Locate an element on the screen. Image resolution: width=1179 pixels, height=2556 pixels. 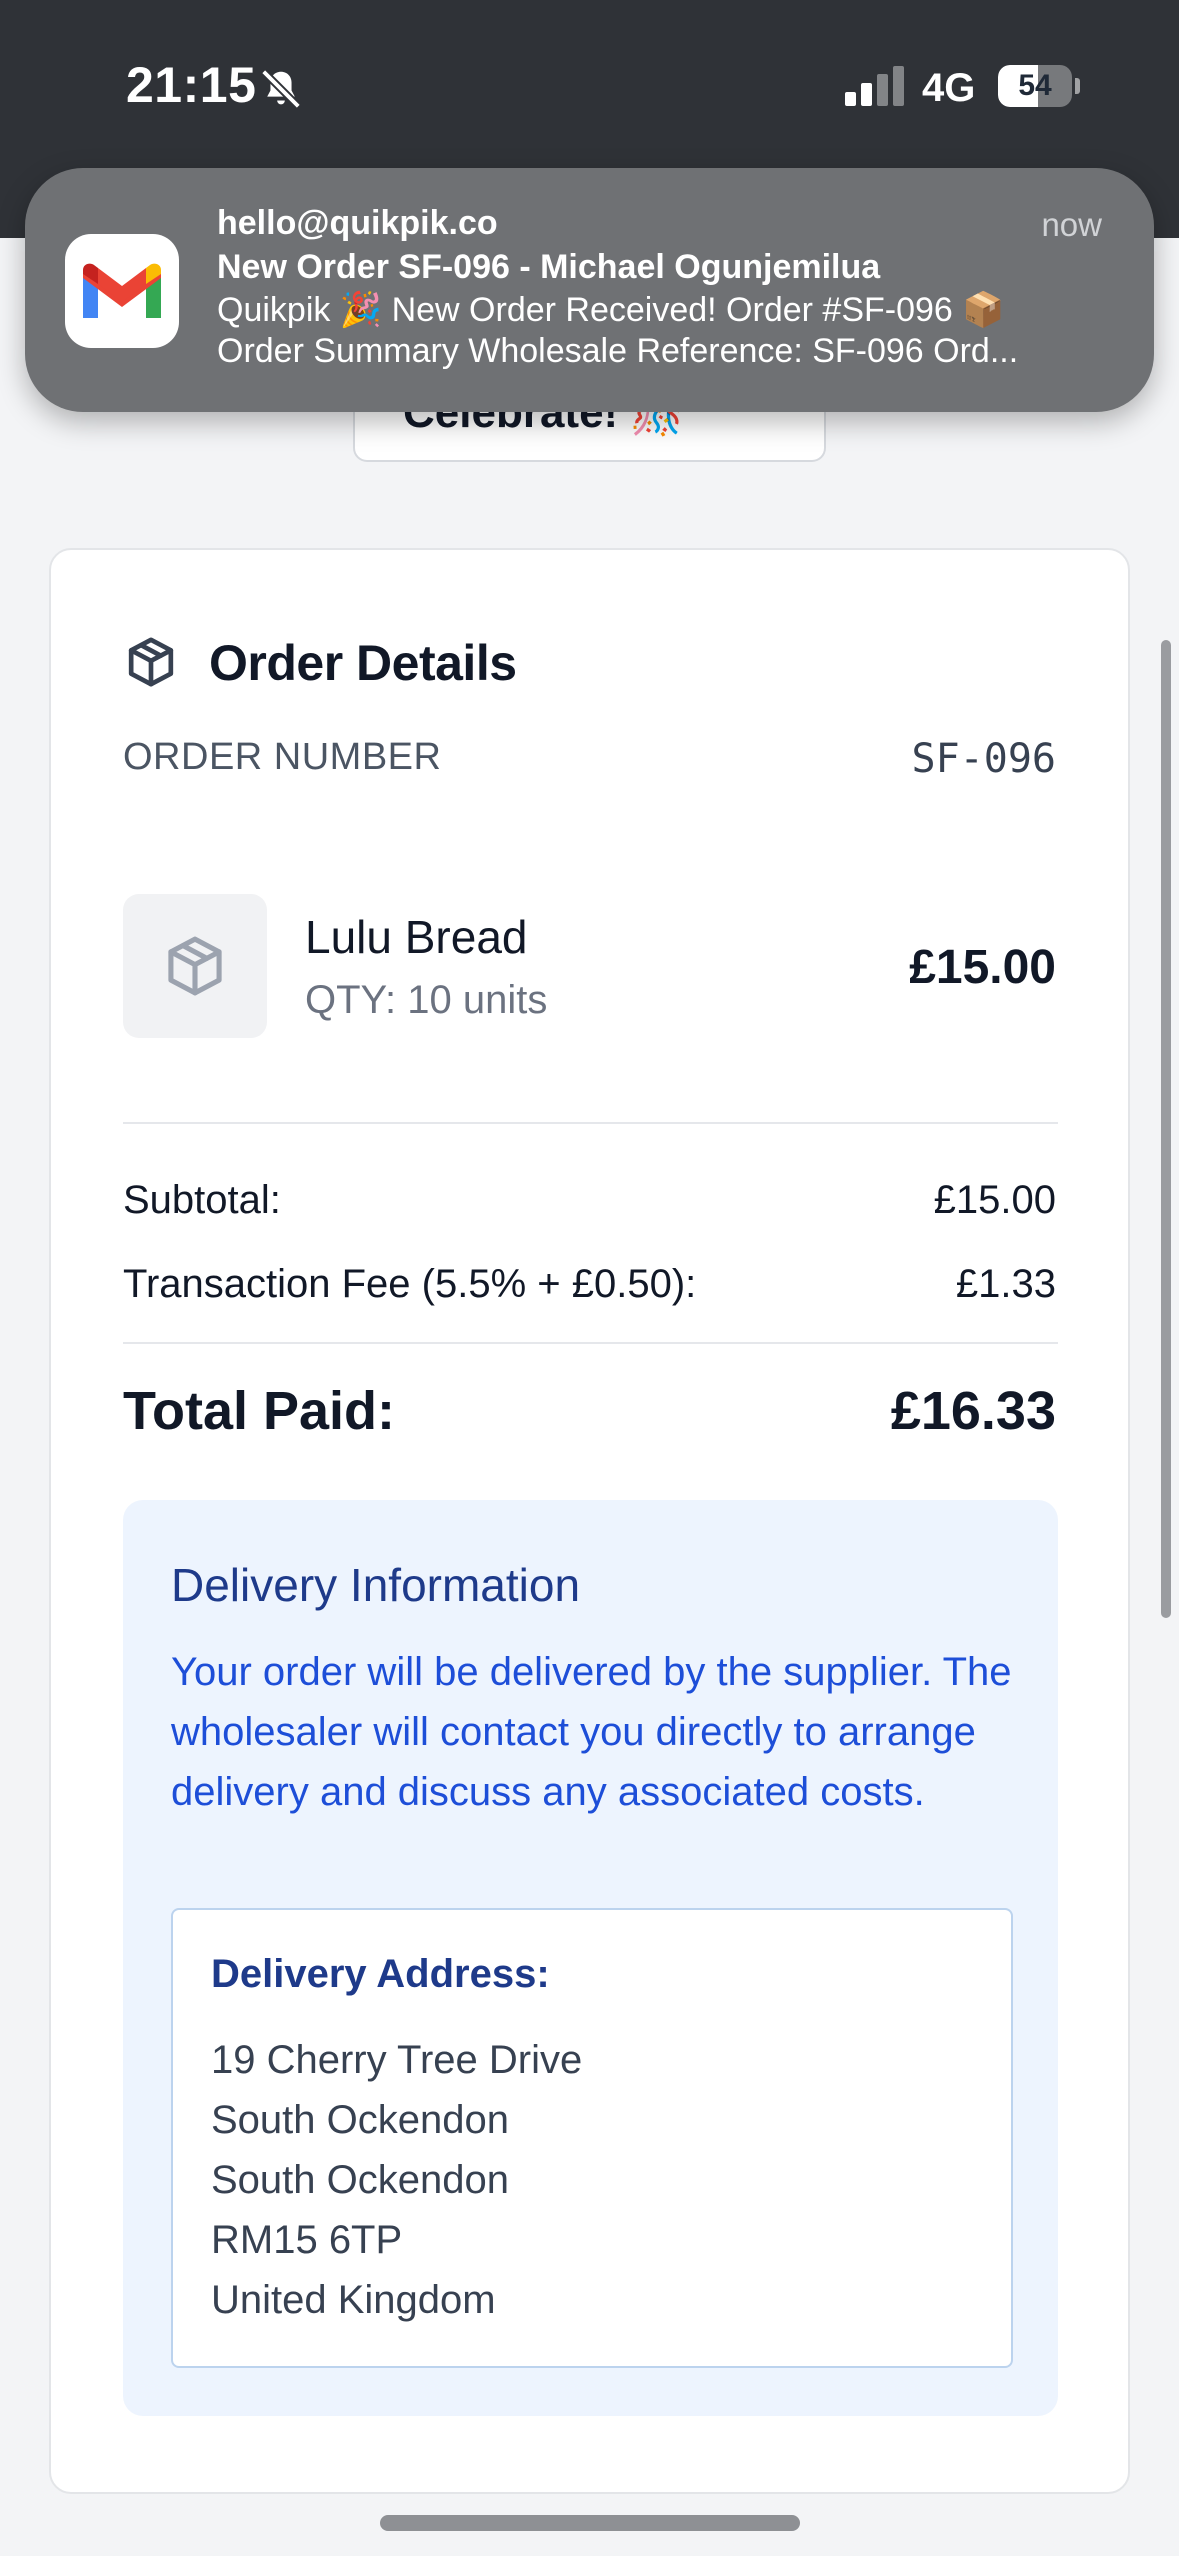
total-paid-value: £16.33 is located at coordinates (973, 1411).